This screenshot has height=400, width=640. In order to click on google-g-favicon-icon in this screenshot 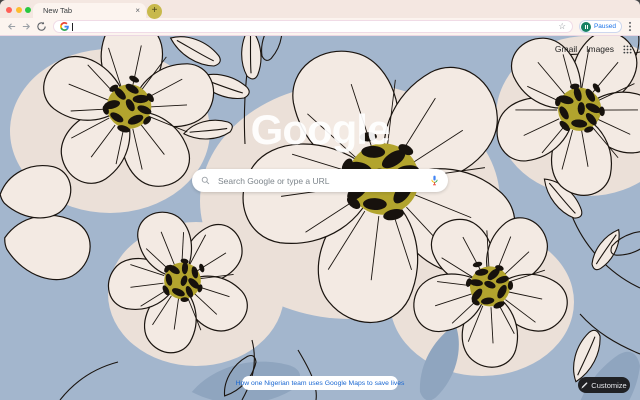, I will do `click(64, 26)`.